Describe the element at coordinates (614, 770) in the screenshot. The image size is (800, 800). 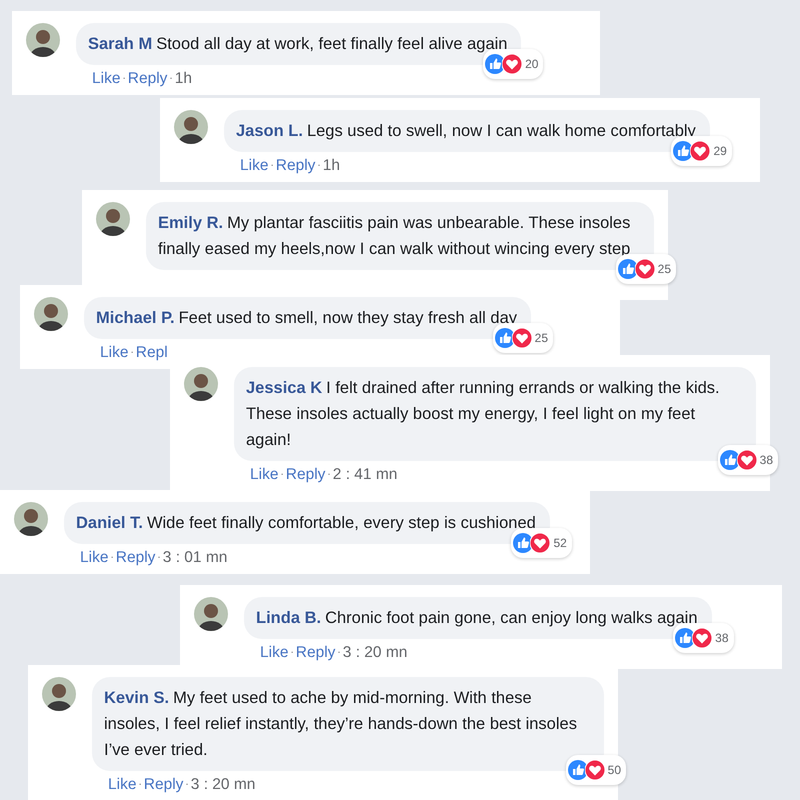
I see `reaction-count: 50` at that location.